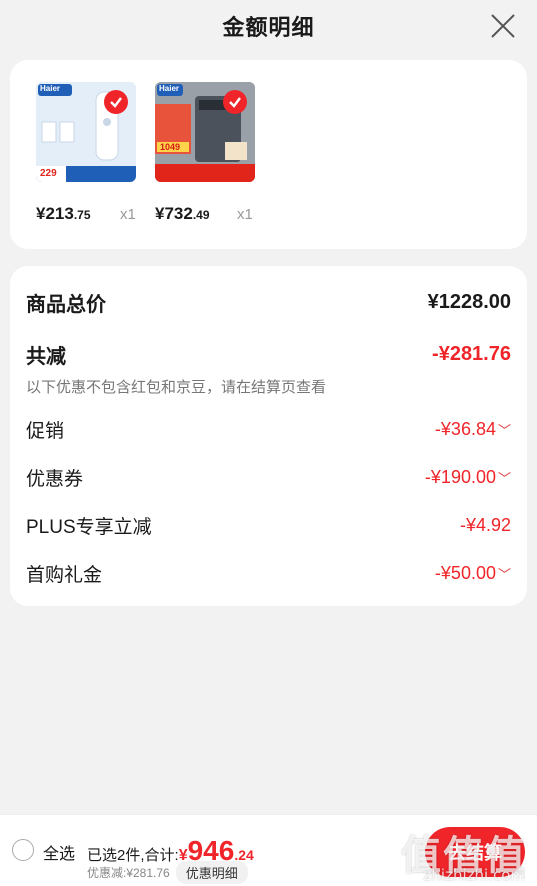  What do you see at coordinates (66, 305) in the screenshot?
I see `total-label: 商品总价` at bounding box center [66, 305].